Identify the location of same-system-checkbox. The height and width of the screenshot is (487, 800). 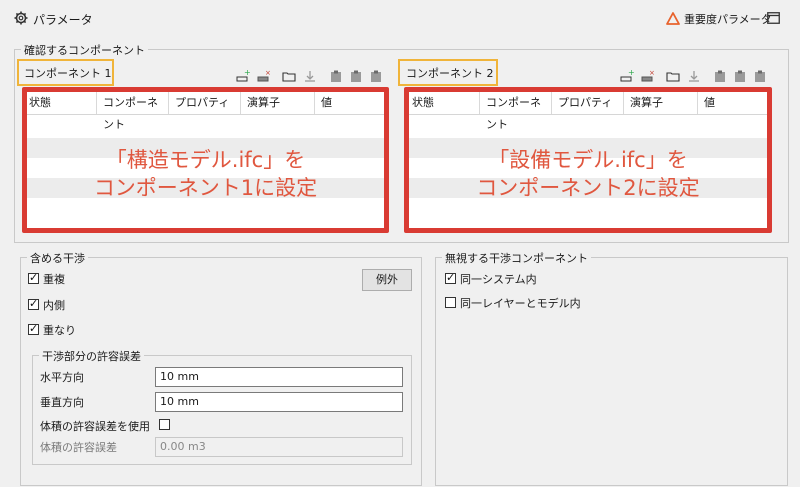
(450, 277).